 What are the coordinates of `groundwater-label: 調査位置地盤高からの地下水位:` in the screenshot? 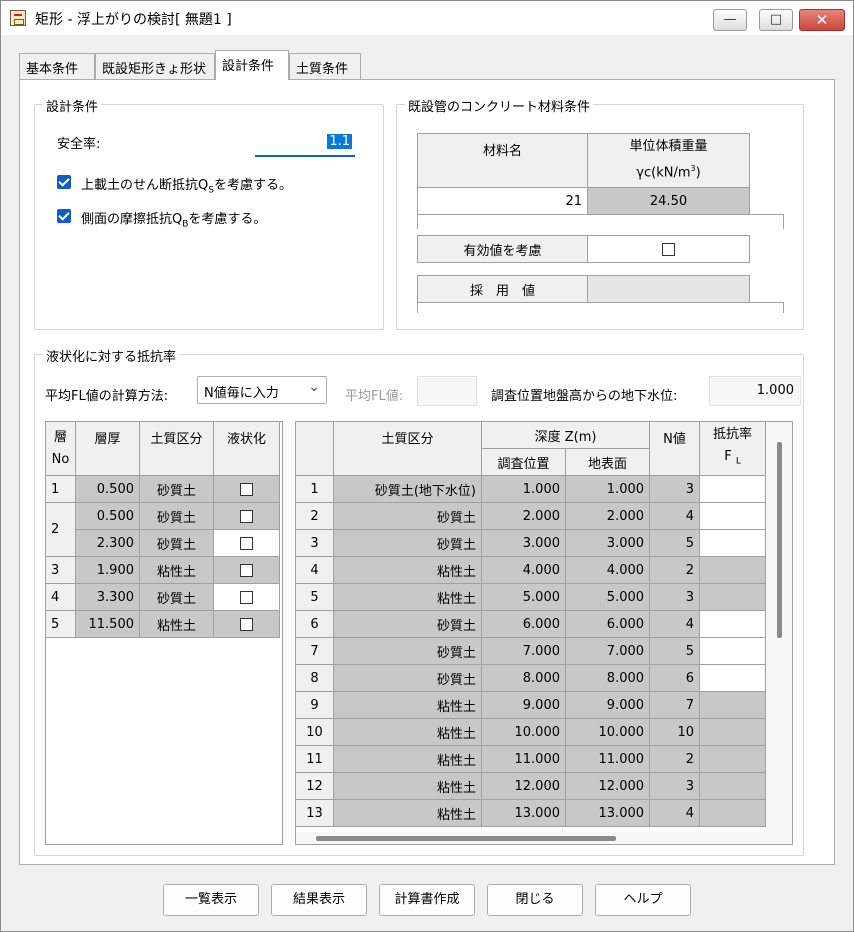 It's located at (584, 396).